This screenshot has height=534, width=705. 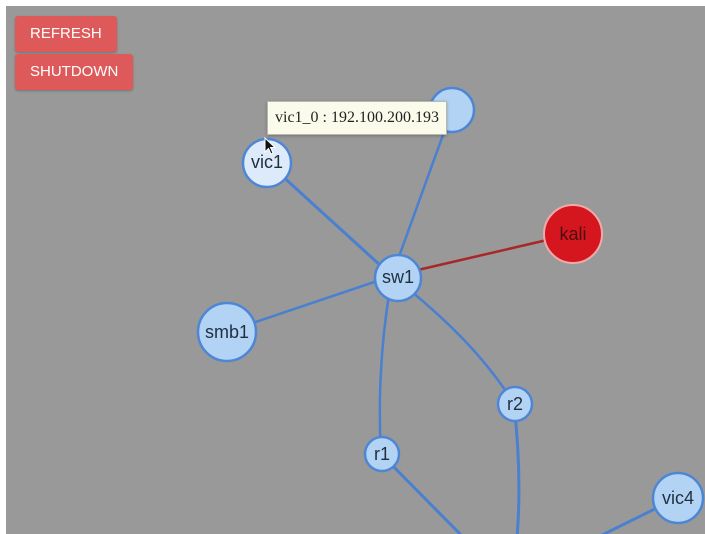 I want to click on node-label-vic4: vic4, so click(x=678, y=498).